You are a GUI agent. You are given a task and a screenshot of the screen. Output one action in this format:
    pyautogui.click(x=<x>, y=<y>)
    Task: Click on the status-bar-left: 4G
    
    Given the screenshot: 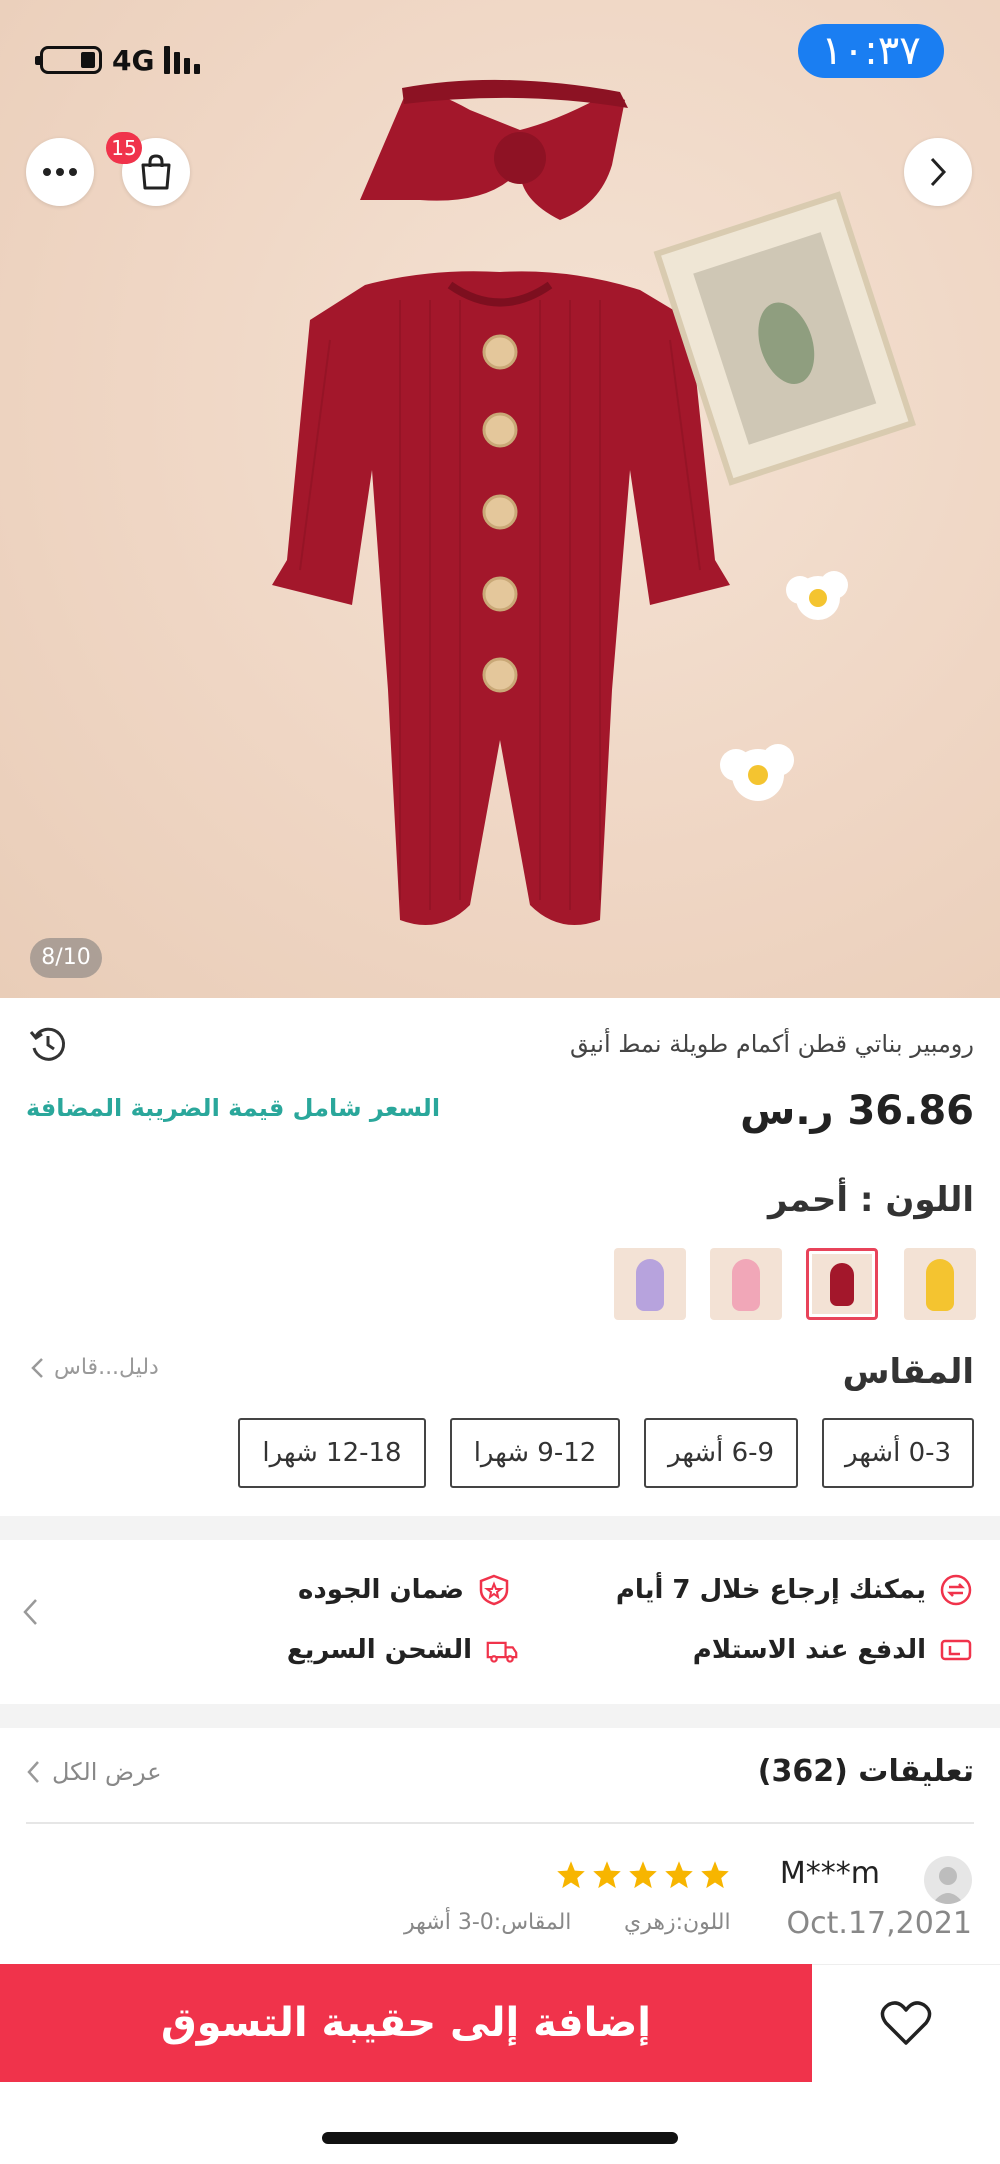 What is the action you would take?
    pyautogui.click(x=118, y=60)
    